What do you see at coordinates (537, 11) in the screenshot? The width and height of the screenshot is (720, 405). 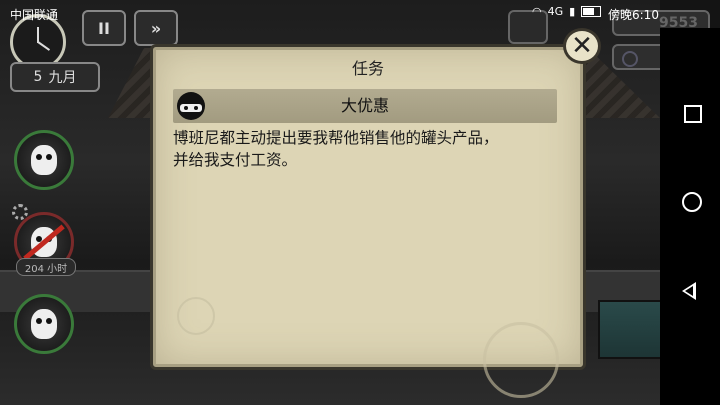 I see `wifi-icon: ◠` at bounding box center [537, 11].